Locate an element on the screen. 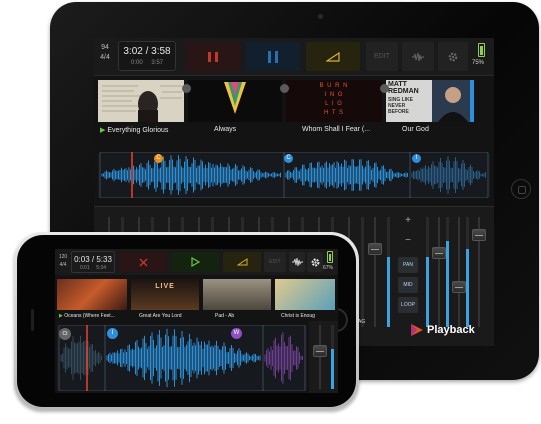 The width and height of the screenshot is (541, 424). album-title-line: BEFORE is located at coordinates (398, 112).